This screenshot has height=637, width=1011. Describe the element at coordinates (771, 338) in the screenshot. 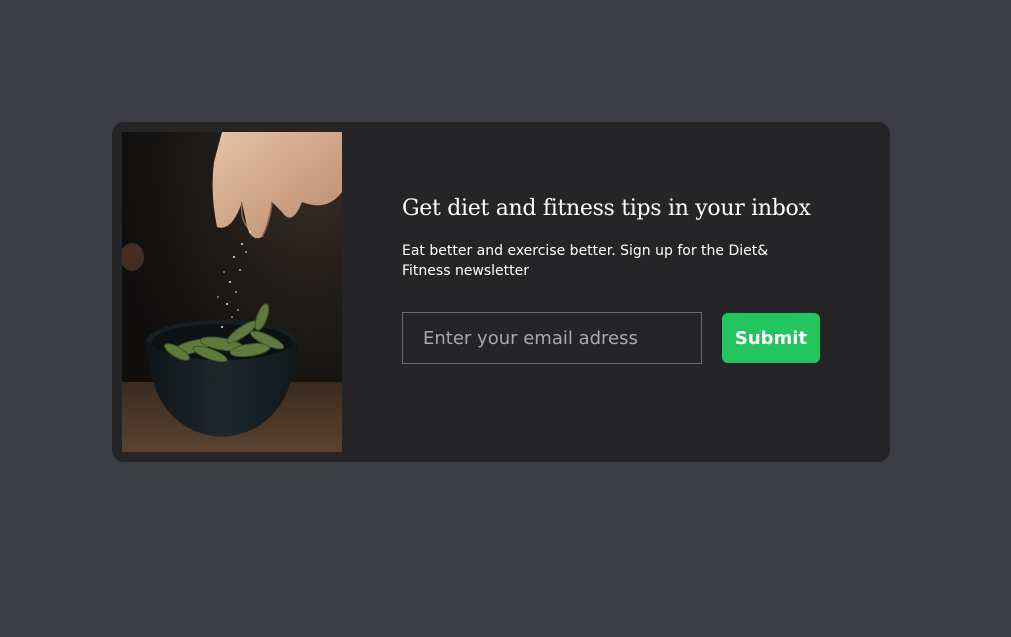

I see `submit-button: Submit` at that location.